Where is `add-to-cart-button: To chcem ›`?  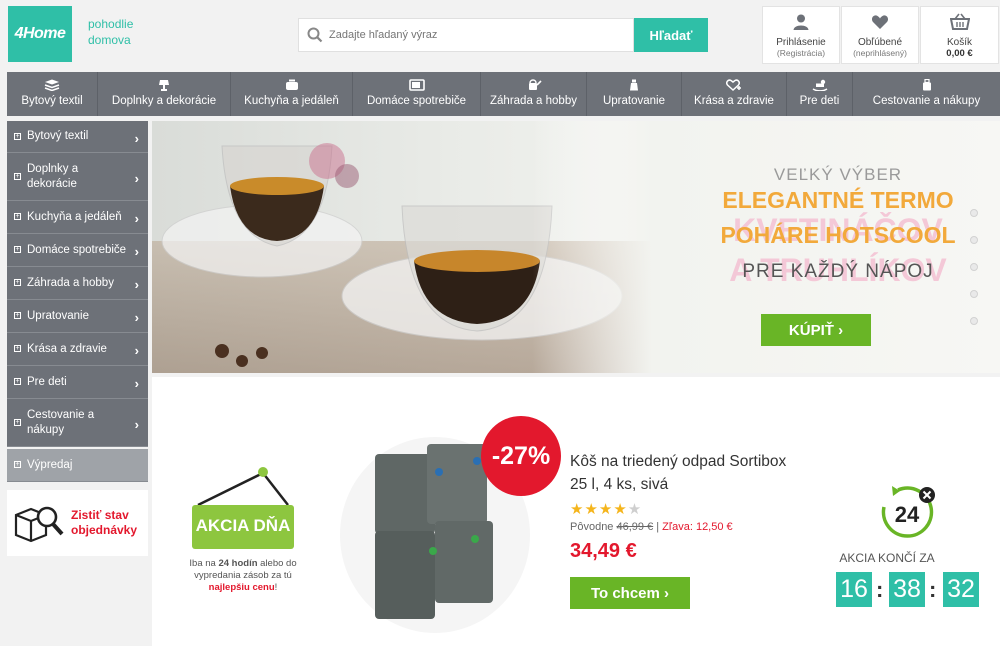
add-to-cart-button: To chcem › is located at coordinates (630, 593).